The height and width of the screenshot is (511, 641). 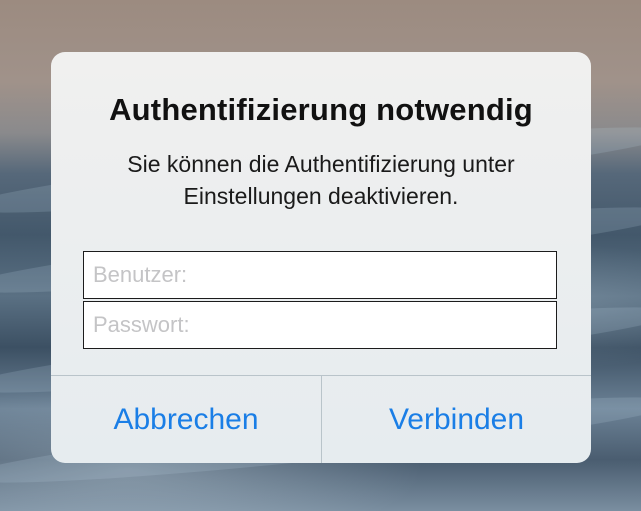 I want to click on dialog-message-line-2: Einstellungen deaktivieren., so click(x=321, y=196).